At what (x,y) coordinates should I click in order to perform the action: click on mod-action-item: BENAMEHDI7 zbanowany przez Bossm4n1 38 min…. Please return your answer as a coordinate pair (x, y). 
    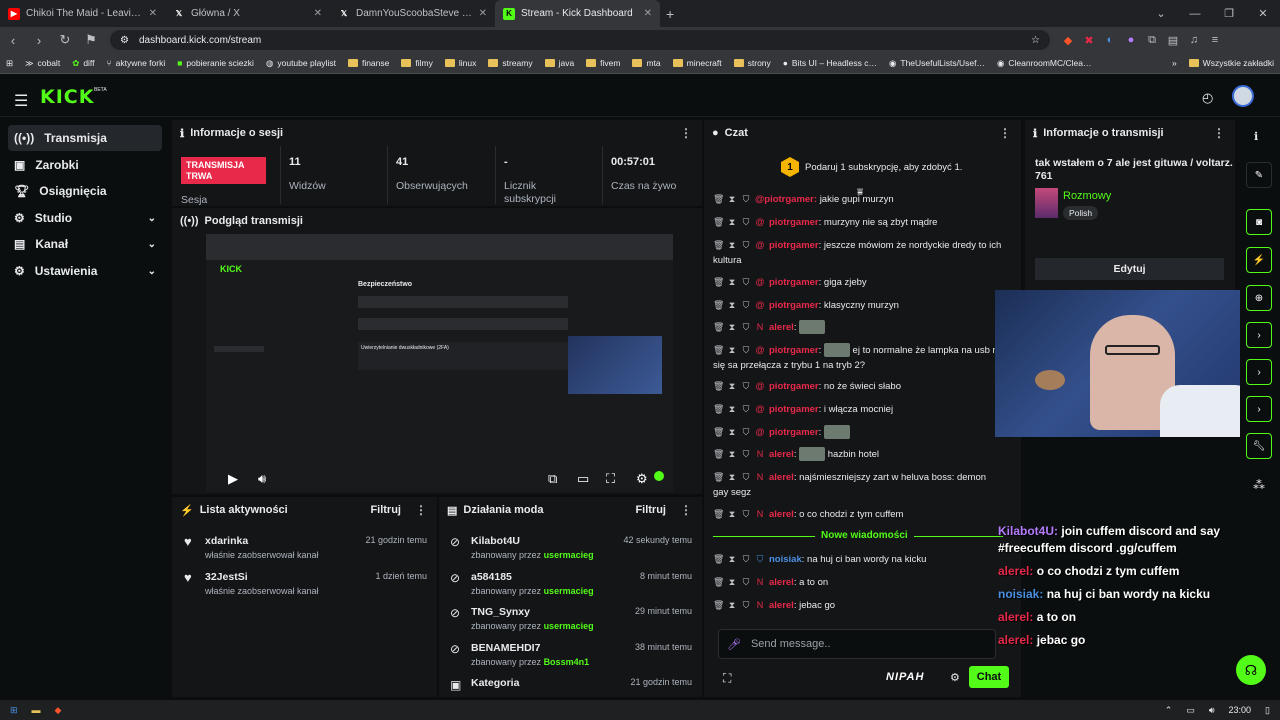
    Looking at the image, I should click on (581, 654).